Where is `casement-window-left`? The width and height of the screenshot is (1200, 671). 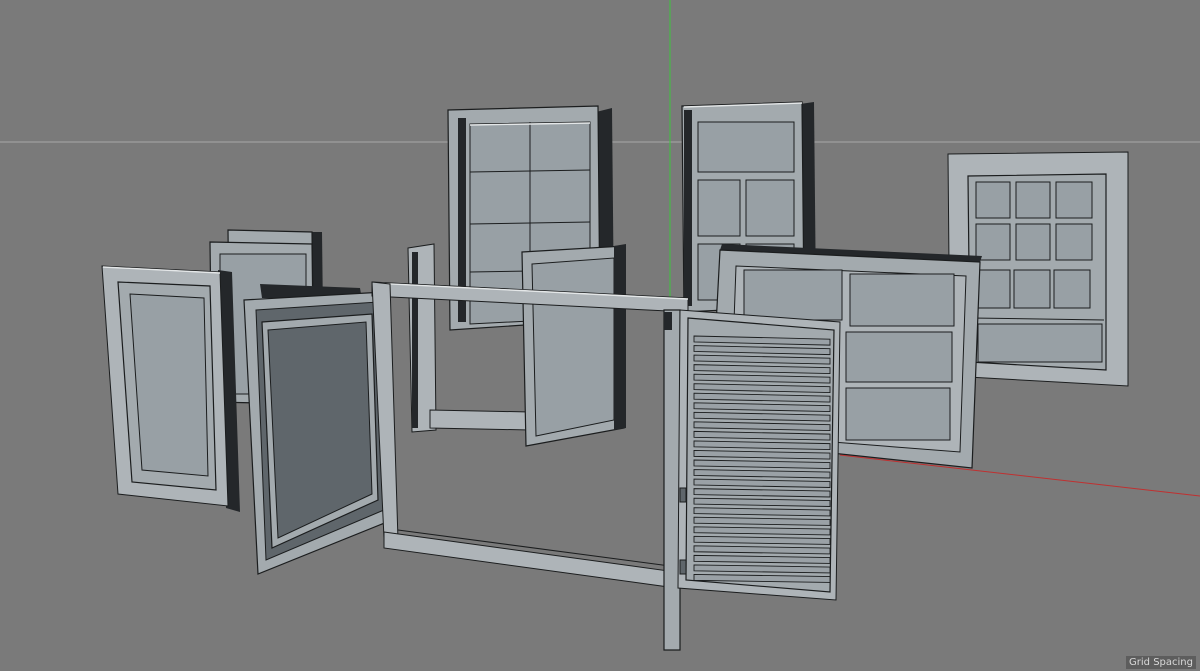
casement-window-left is located at coordinates (170, 388).